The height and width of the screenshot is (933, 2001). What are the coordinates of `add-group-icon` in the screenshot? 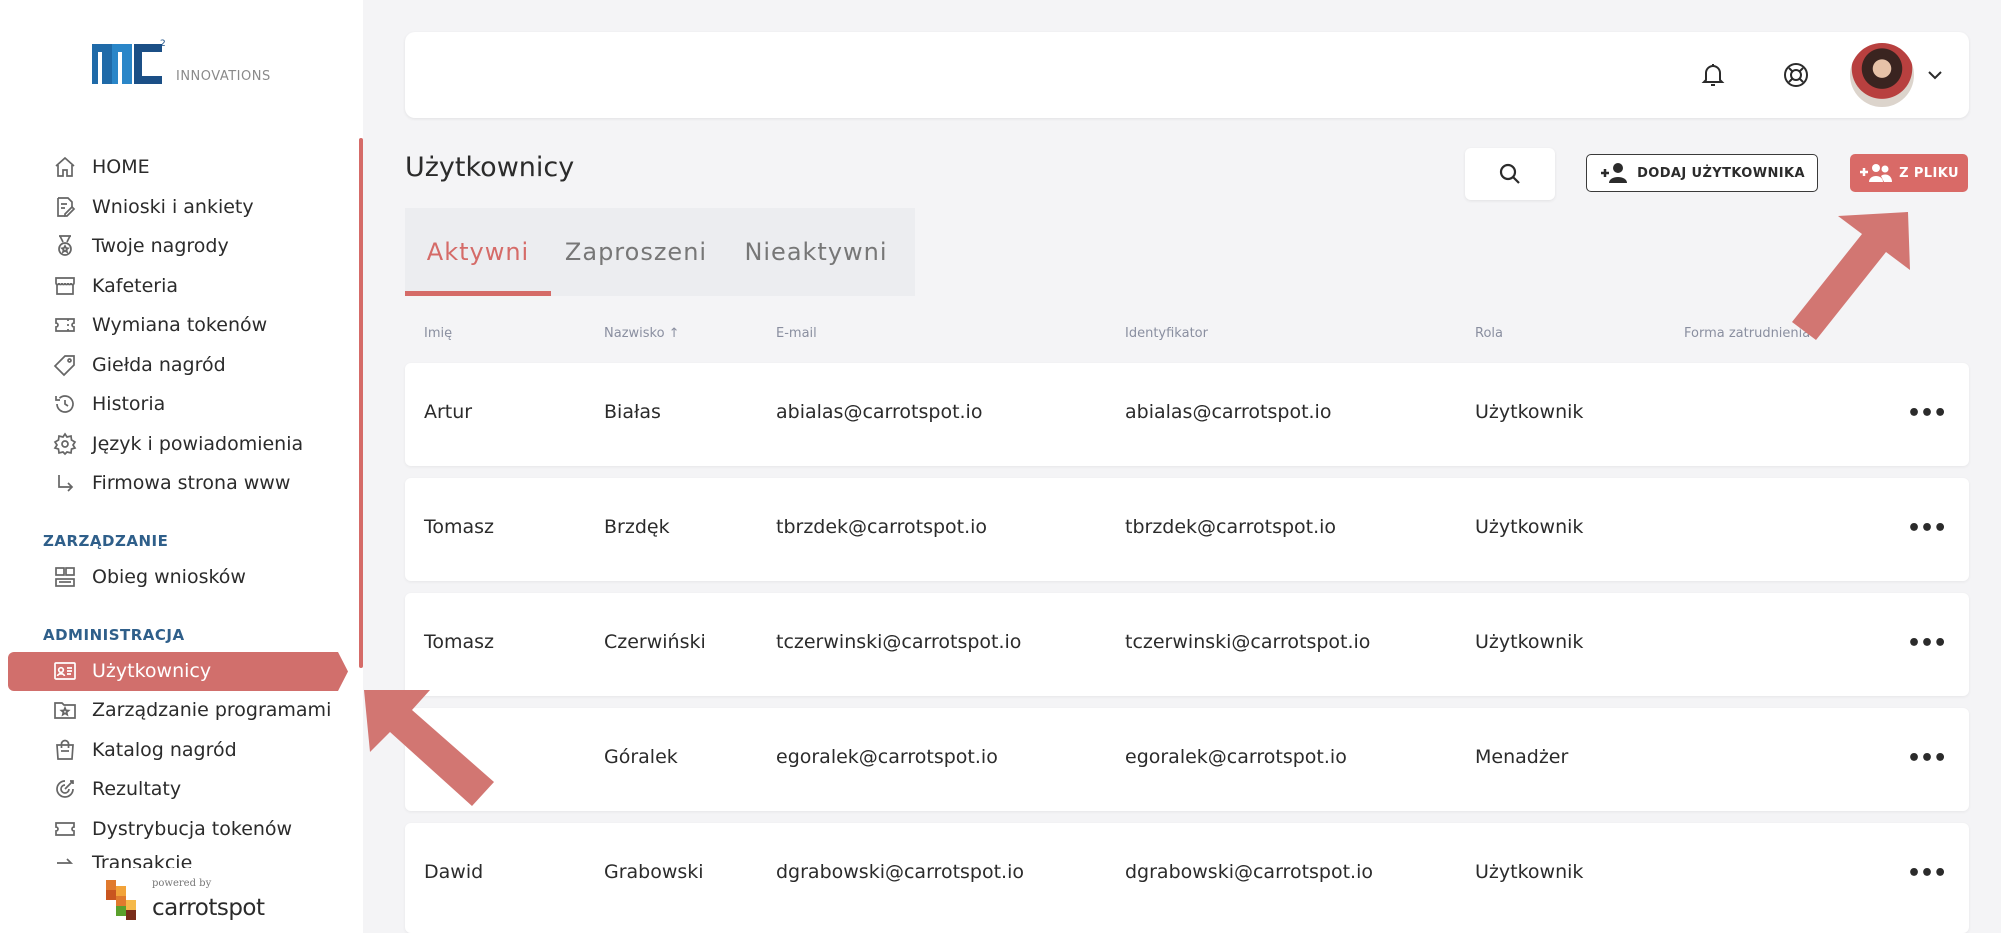 It's located at (1876, 173).